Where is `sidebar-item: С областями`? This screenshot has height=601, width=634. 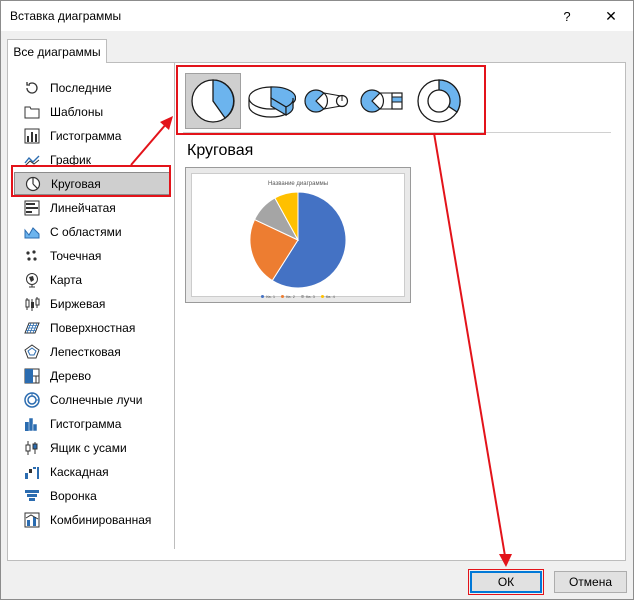
sidebar-item: С областями is located at coordinates (92, 231).